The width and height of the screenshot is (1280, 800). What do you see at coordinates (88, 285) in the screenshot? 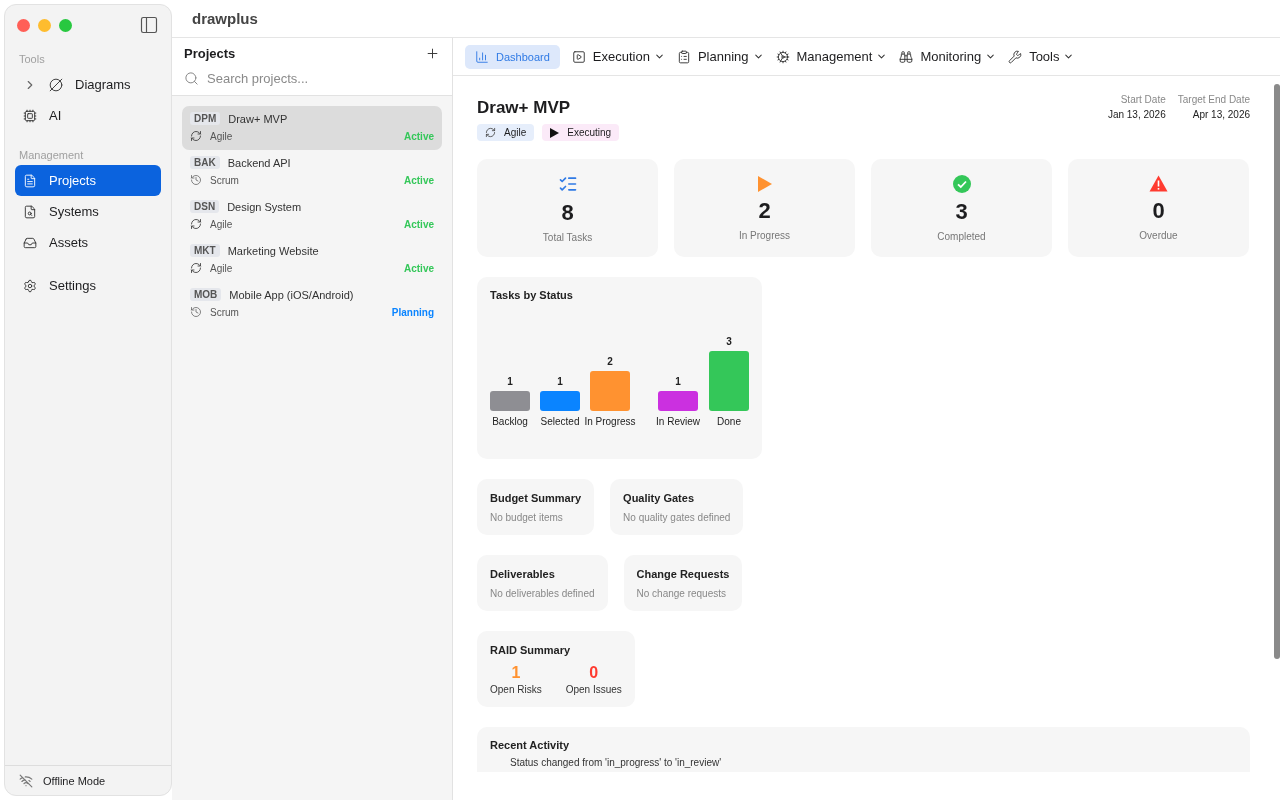
I see `sidebar-item: Settings` at bounding box center [88, 285].